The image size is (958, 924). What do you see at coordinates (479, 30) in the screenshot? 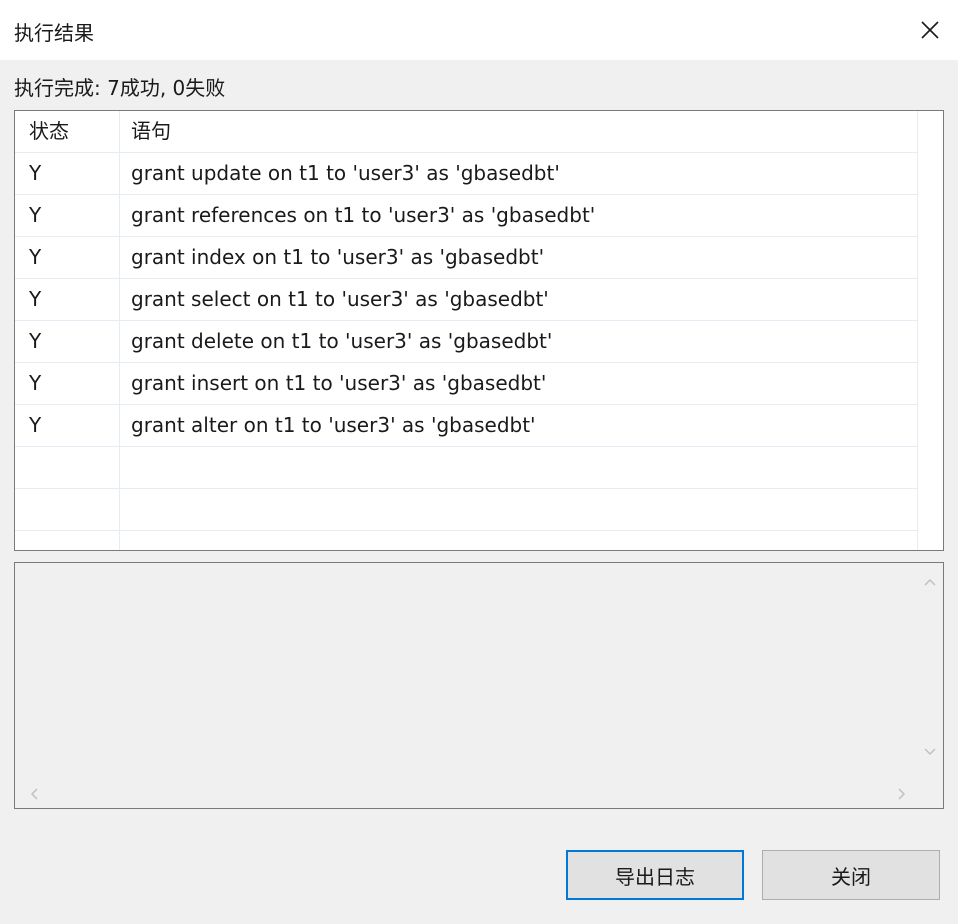
I see `title-bar: 执行结果` at bounding box center [479, 30].